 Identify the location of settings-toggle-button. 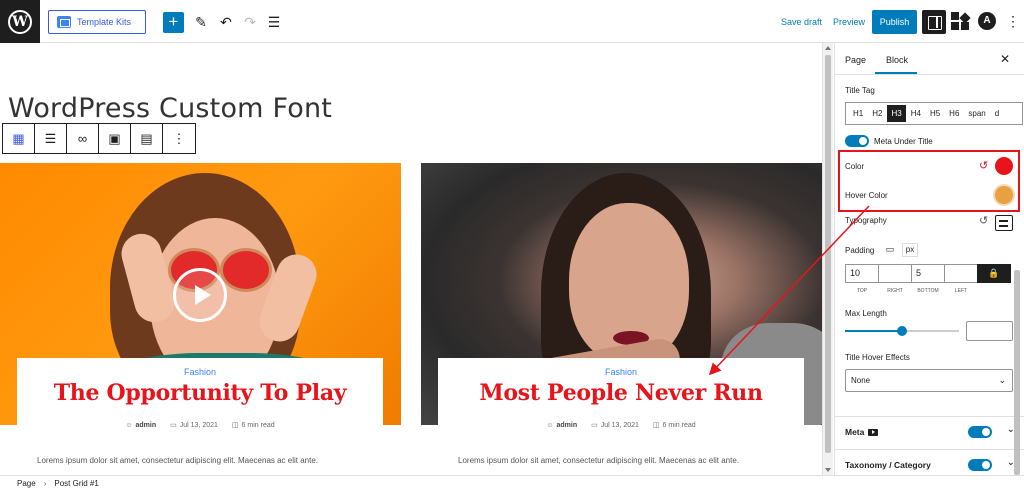
(934, 22).